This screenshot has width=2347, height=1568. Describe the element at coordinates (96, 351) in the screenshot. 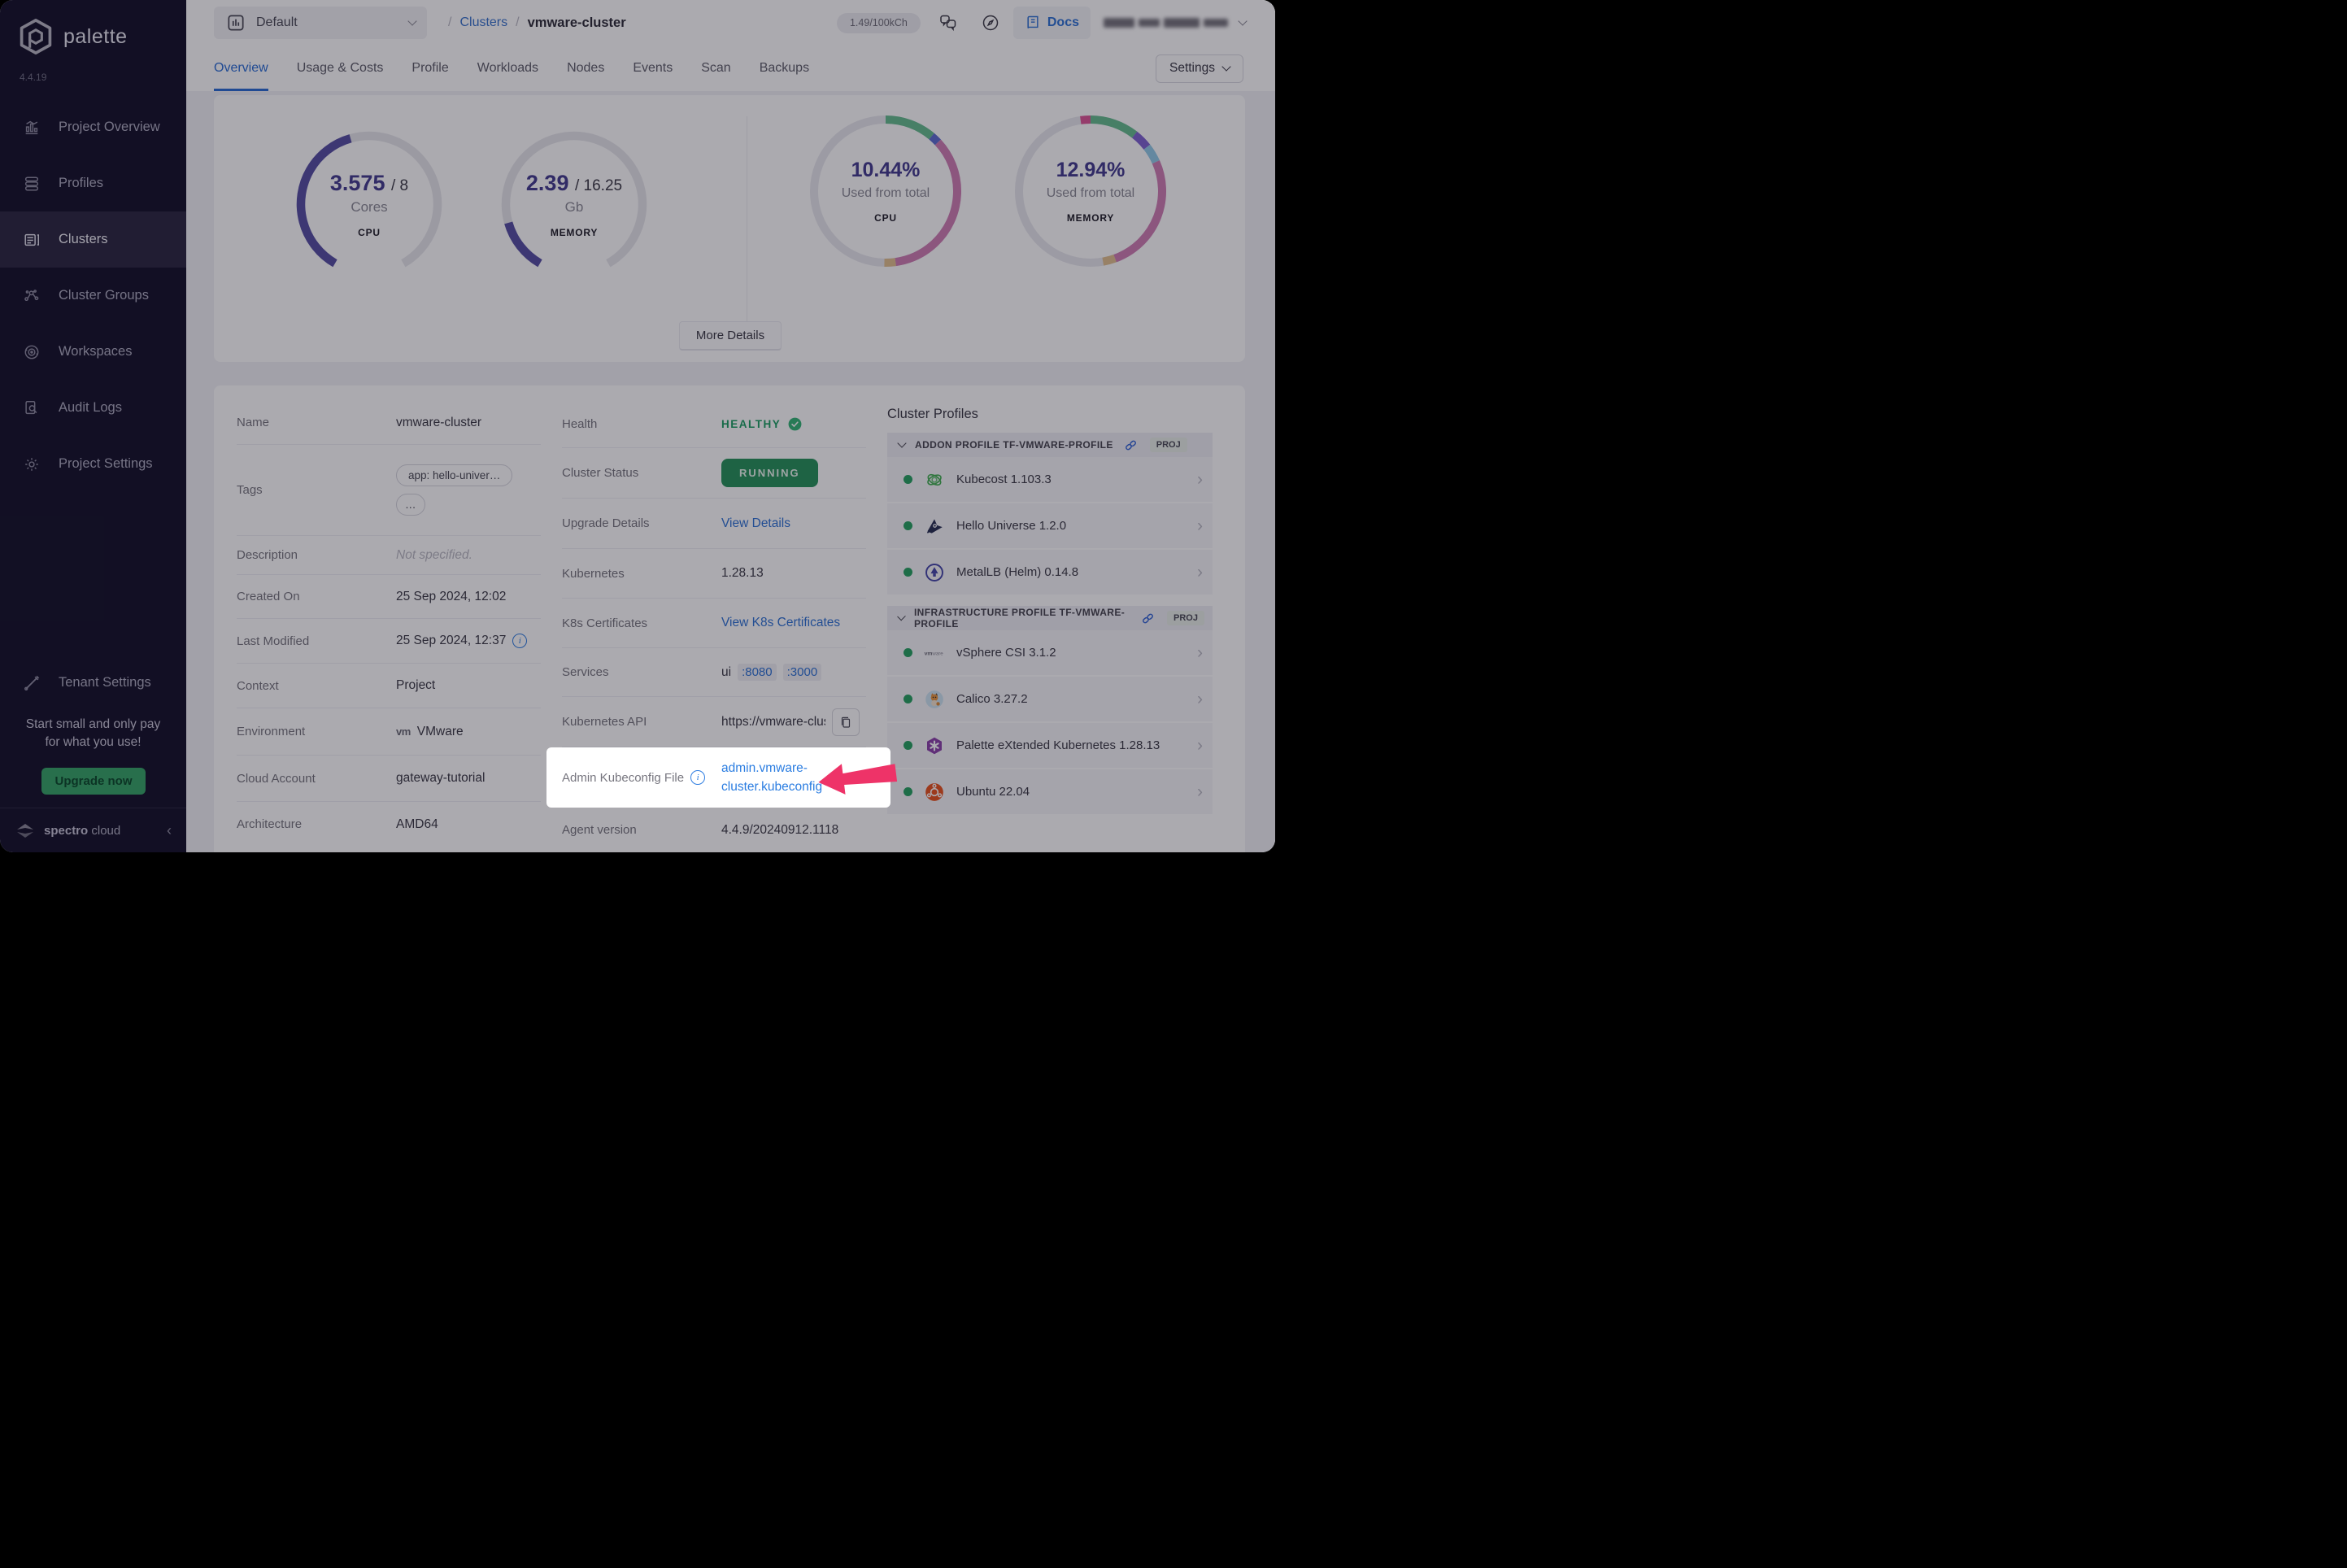

I see `sidebar-item-label: Workspaces` at that location.